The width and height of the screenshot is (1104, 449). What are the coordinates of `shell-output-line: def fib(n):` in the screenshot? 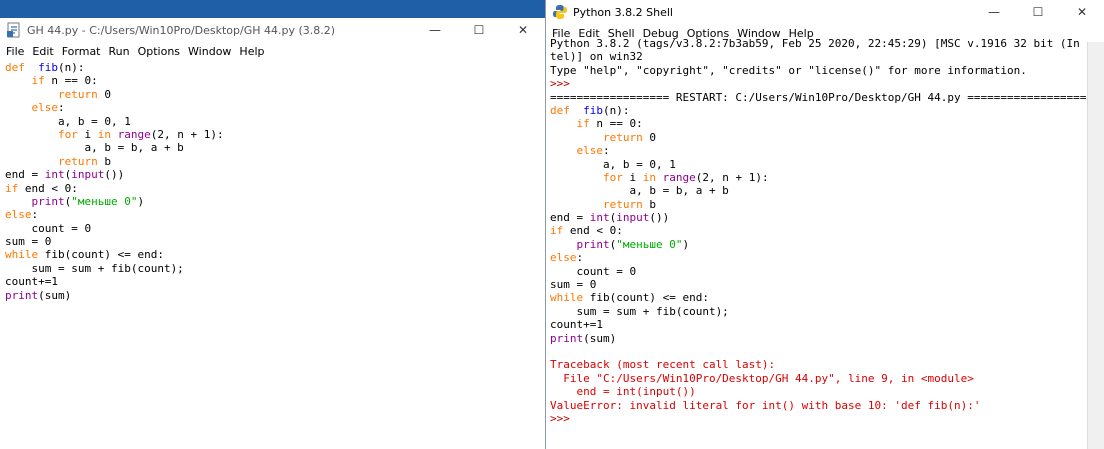 It's located at (590, 110).